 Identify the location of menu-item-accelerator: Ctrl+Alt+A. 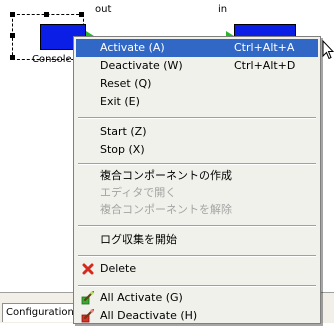
(264, 47).